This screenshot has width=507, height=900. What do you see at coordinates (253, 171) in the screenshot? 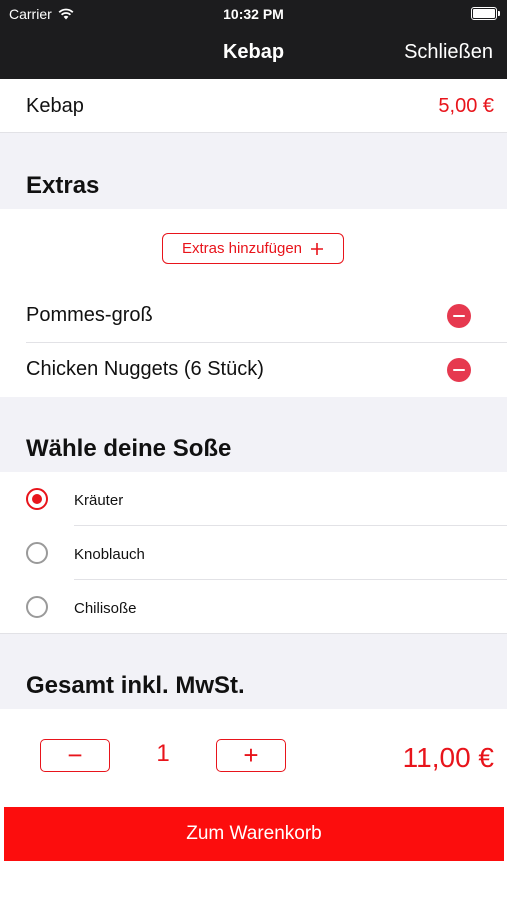
I see `extras-header: Extras` at bounding box center [253, 171].